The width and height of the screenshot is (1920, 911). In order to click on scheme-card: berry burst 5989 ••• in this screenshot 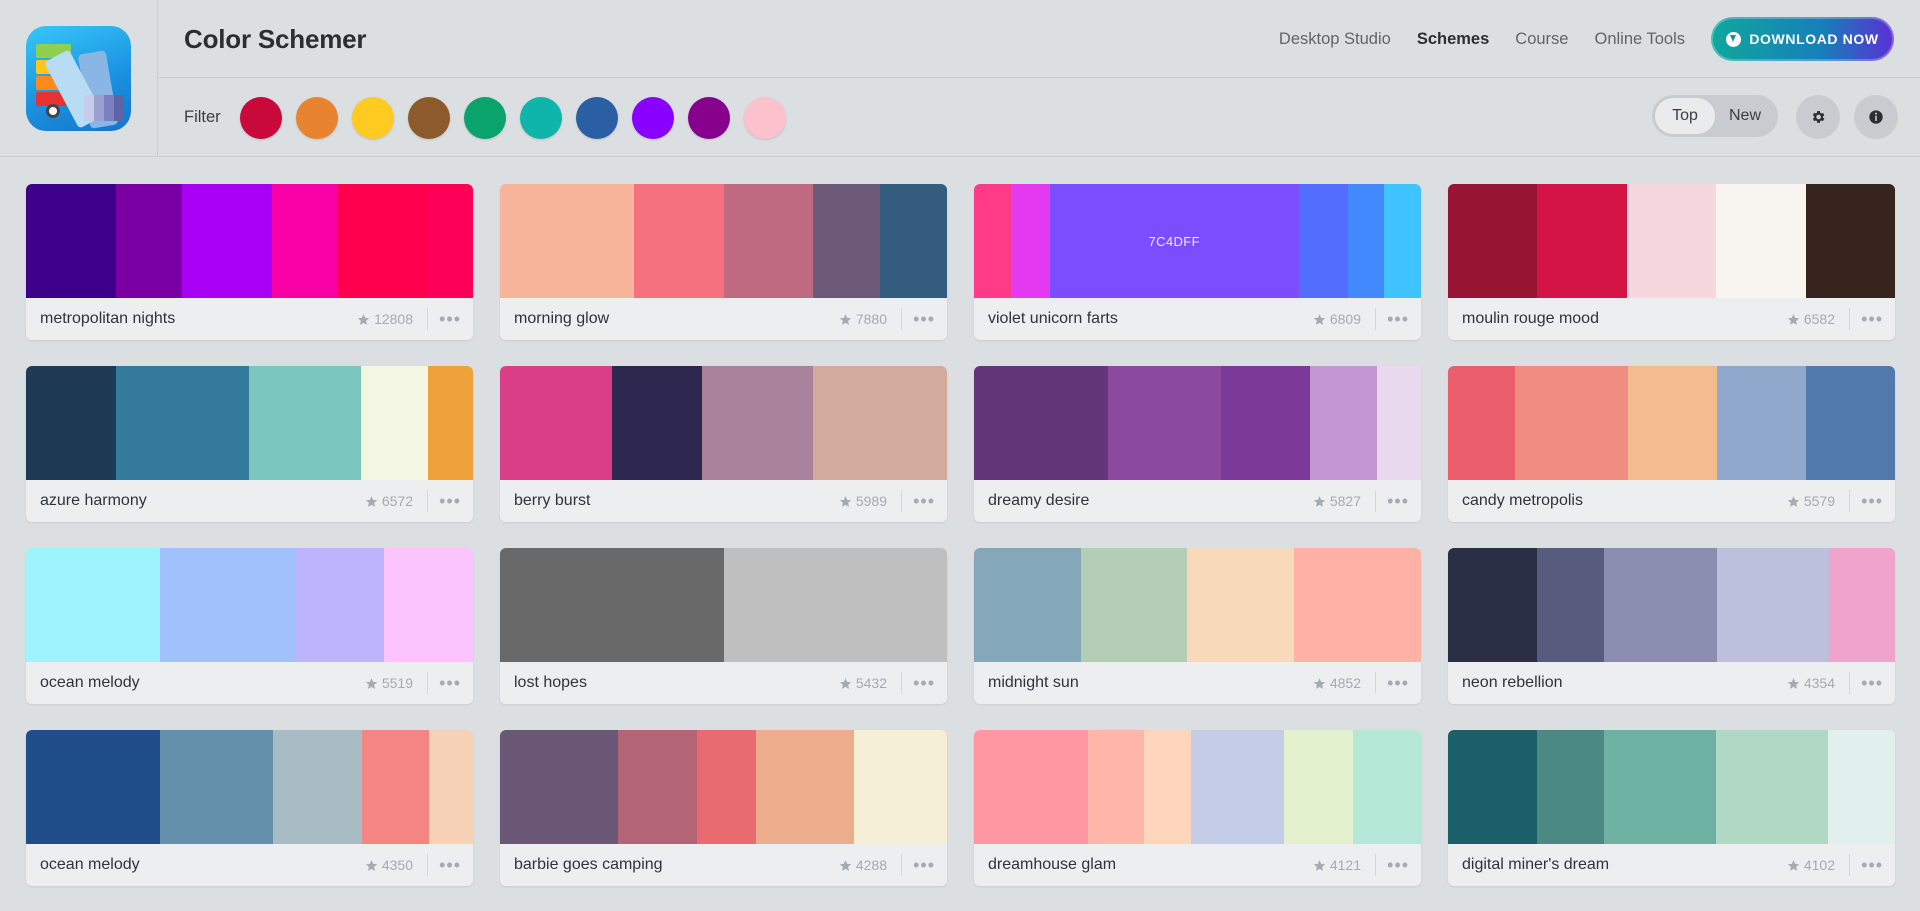, I will do `click(723, 444)`.